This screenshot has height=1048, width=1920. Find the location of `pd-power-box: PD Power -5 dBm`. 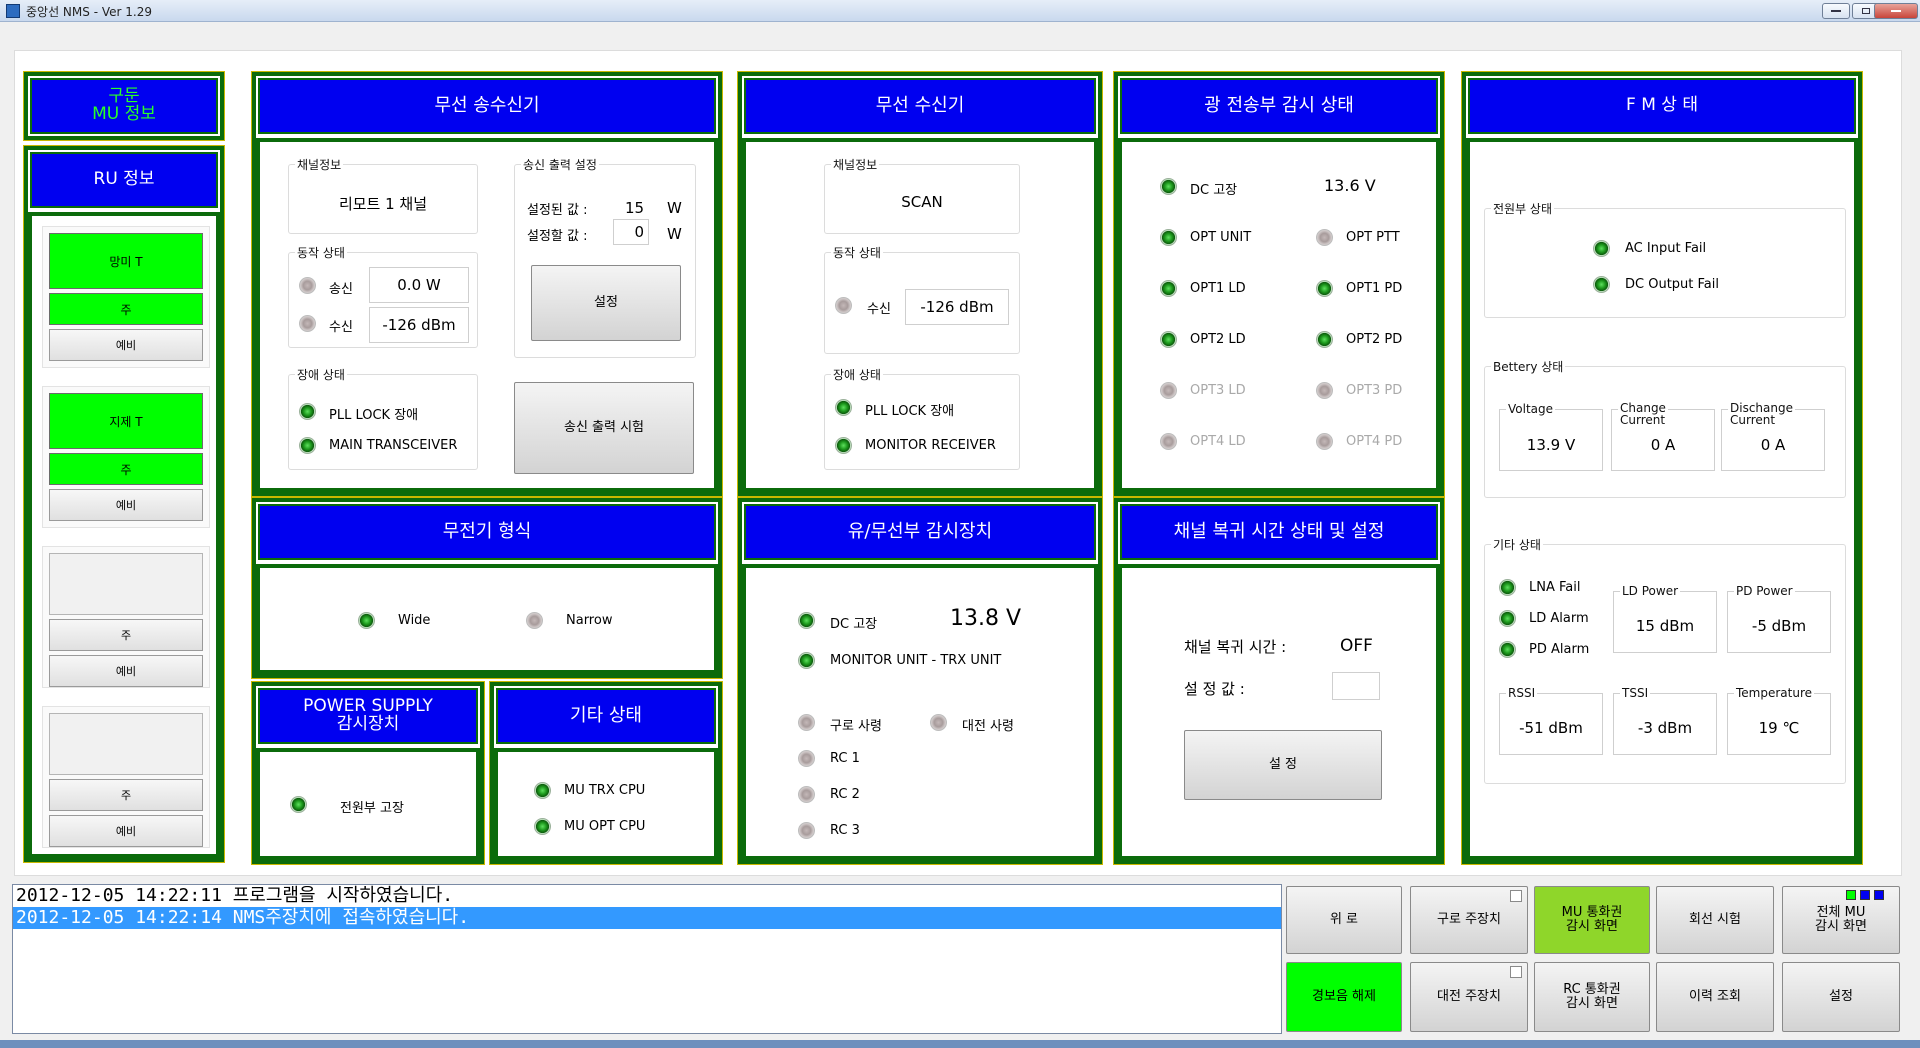

pd-power-box: PD Power -5 dBm is located at coordinates (1779, 618).